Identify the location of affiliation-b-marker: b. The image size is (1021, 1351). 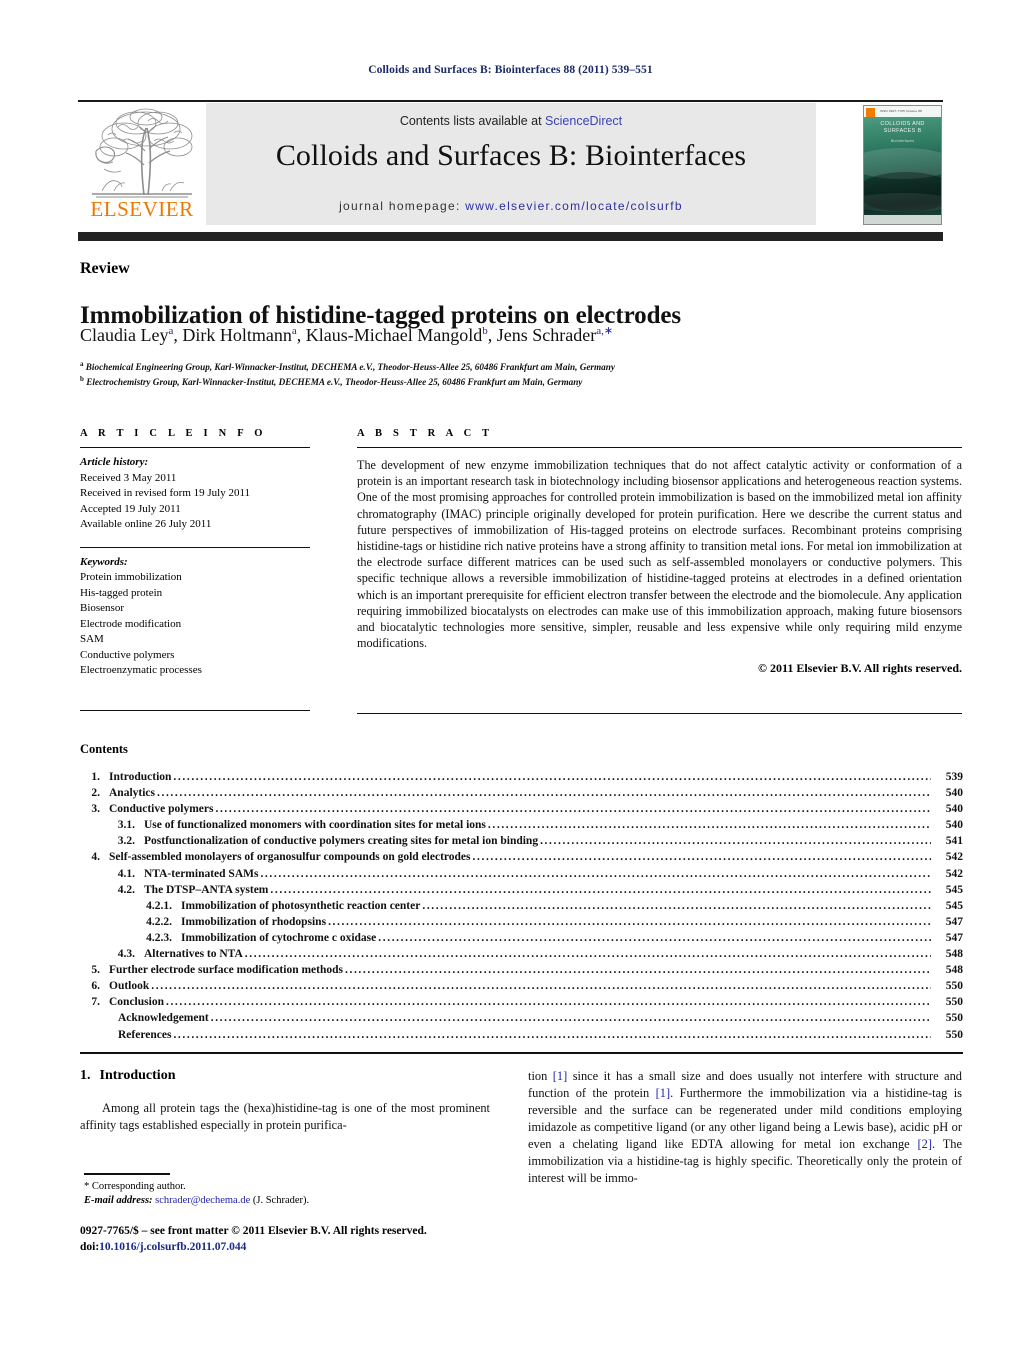
(82, 379).